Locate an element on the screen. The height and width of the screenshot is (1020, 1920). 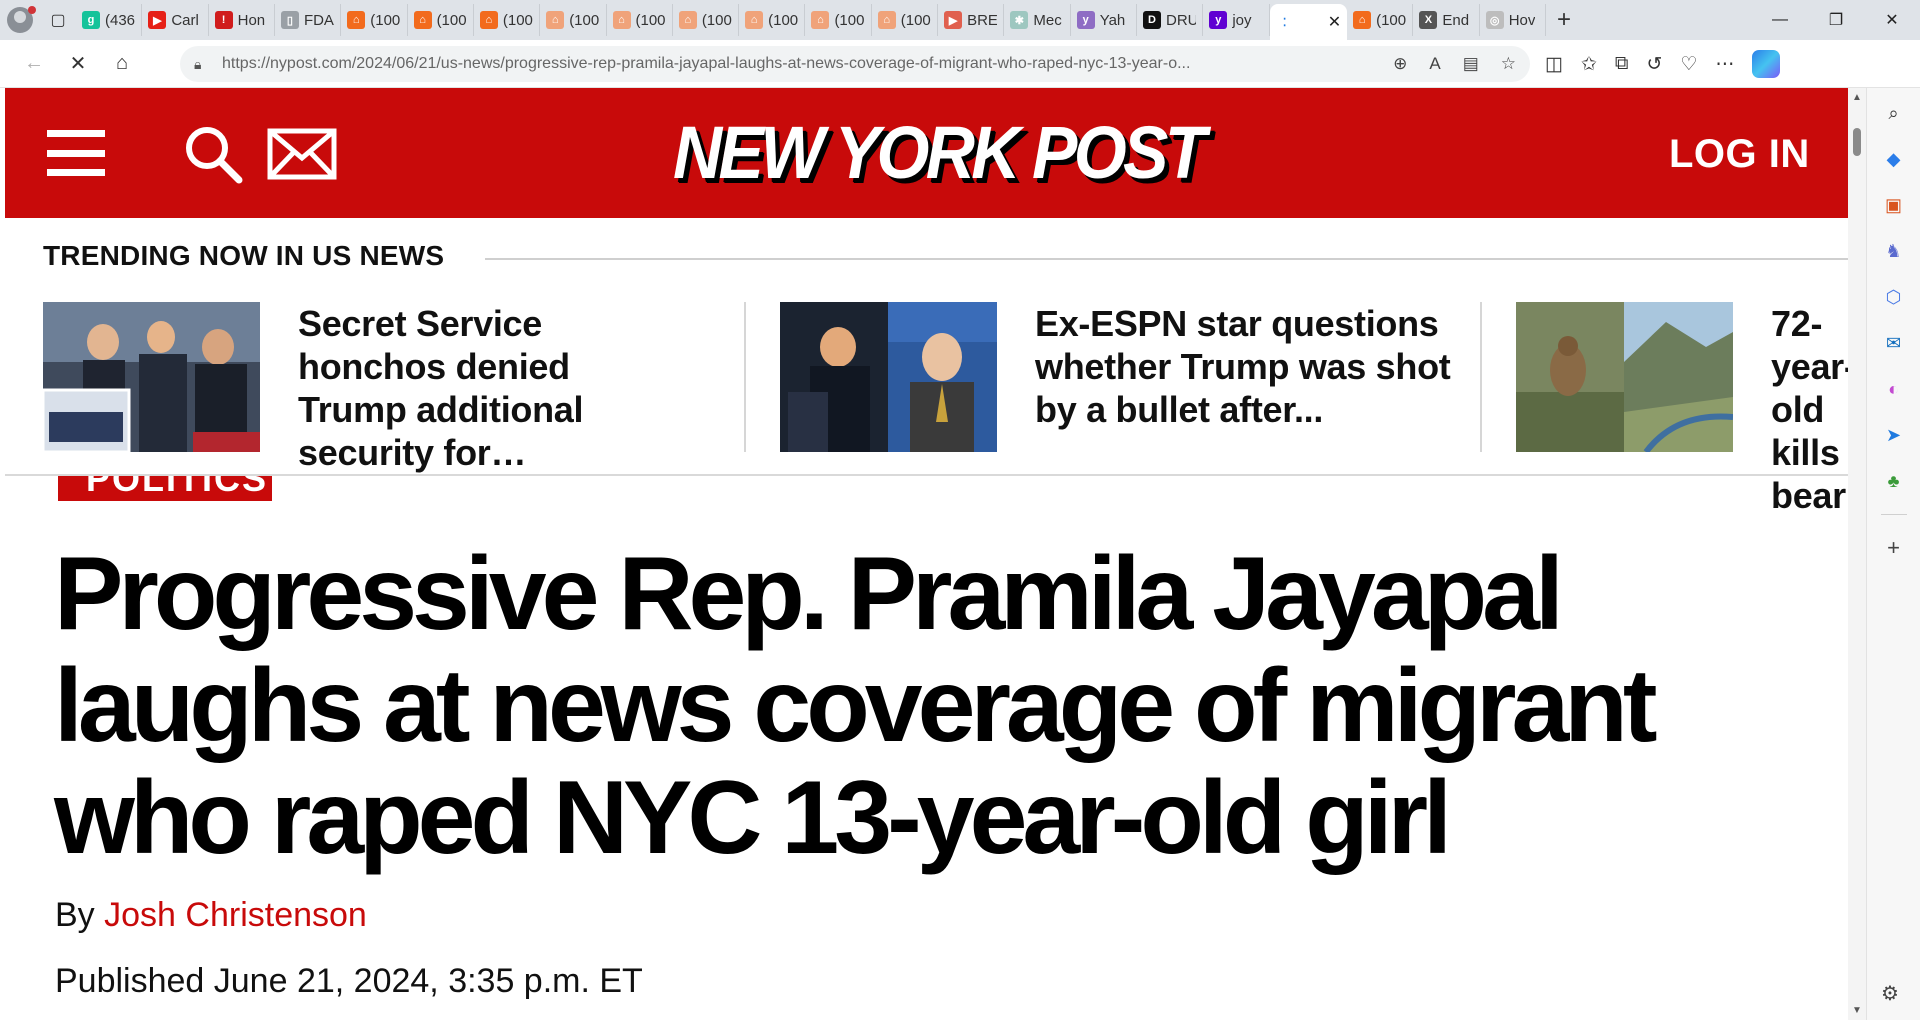
microsoft-365-icon: ⬡ is located at coordinates (1894, 297).